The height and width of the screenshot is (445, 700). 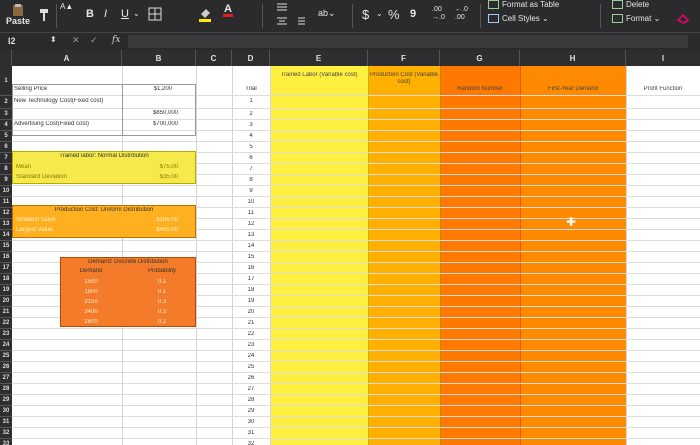 I want to click on row-header: 11, so click(x=6, y=202).